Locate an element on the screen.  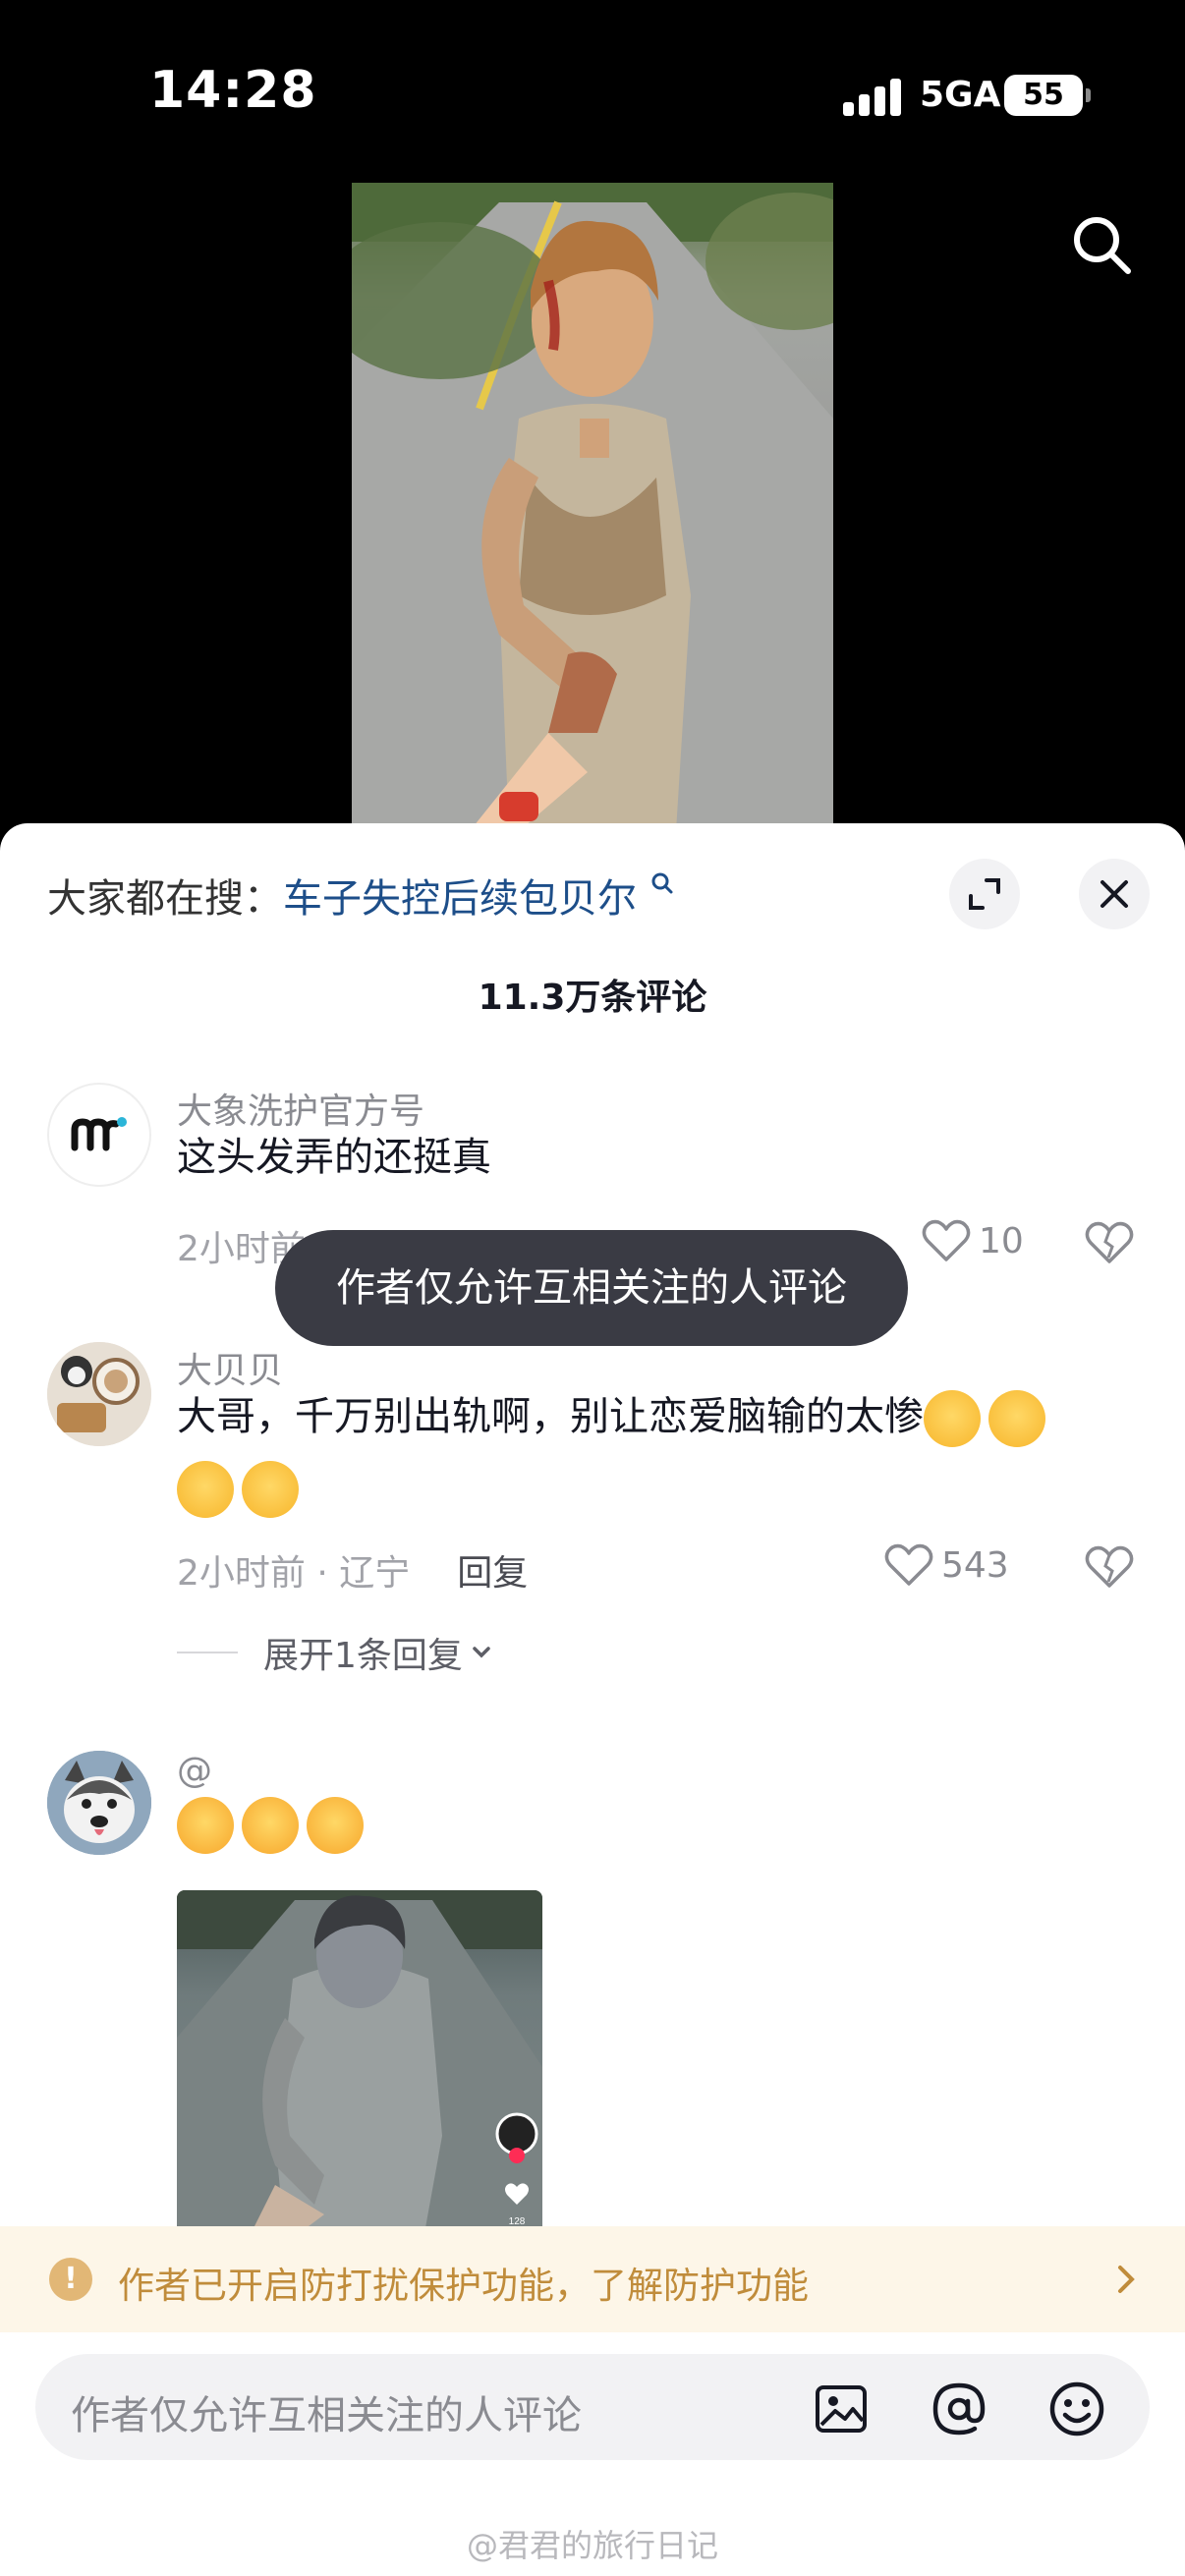
chevron-down-icon is located at coordinates (482, 1652).